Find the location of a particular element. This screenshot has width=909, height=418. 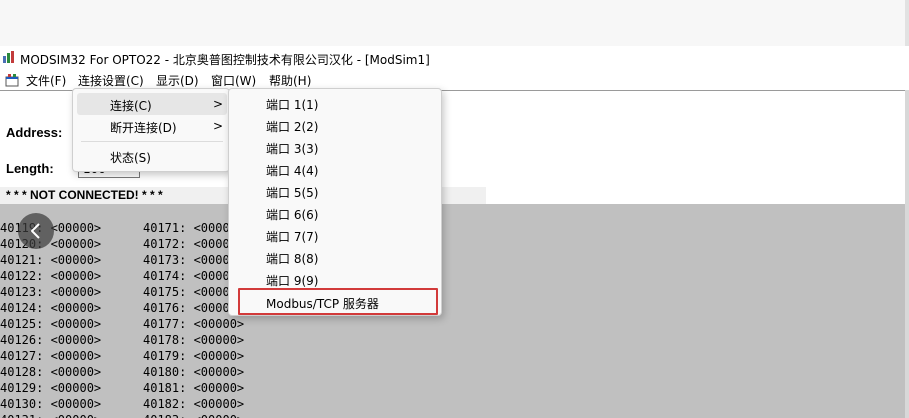

register-row: 40131: <00000> is located at coordinates (50, 415).